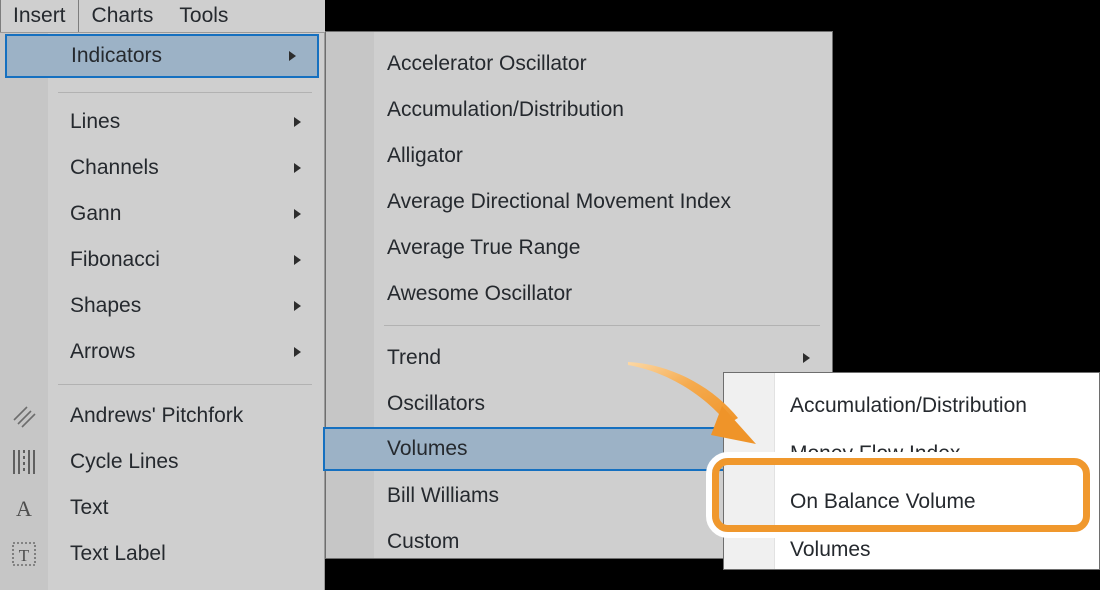 The width and height of the screenshot is (1100, 590). I want to click on menu-item-awesome-oscillator: Awesome Oscillator, so click(579, 294).